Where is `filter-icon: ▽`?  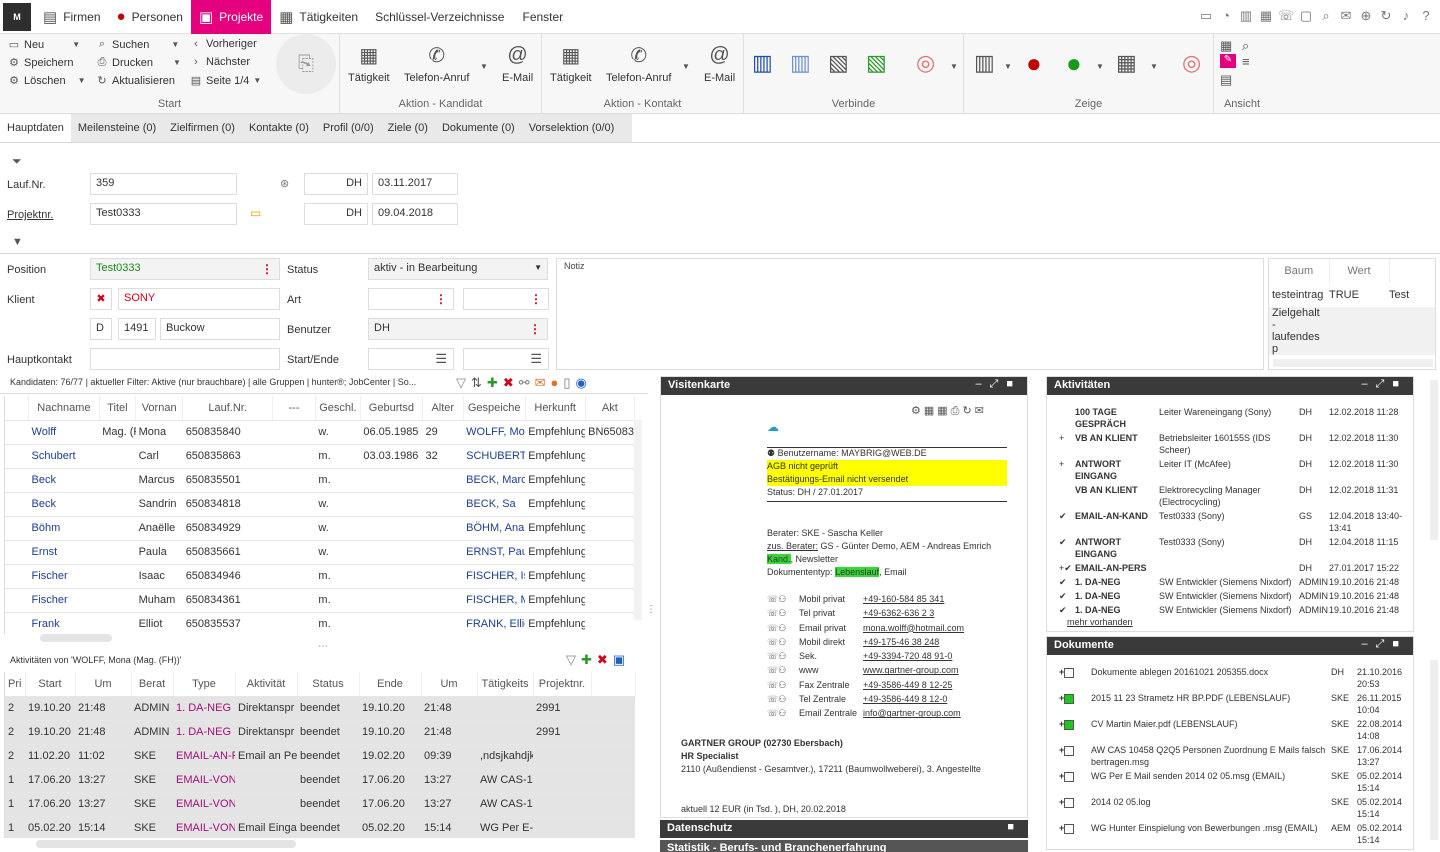 filter-icon: ▽ is located at coordinates (461, 383).